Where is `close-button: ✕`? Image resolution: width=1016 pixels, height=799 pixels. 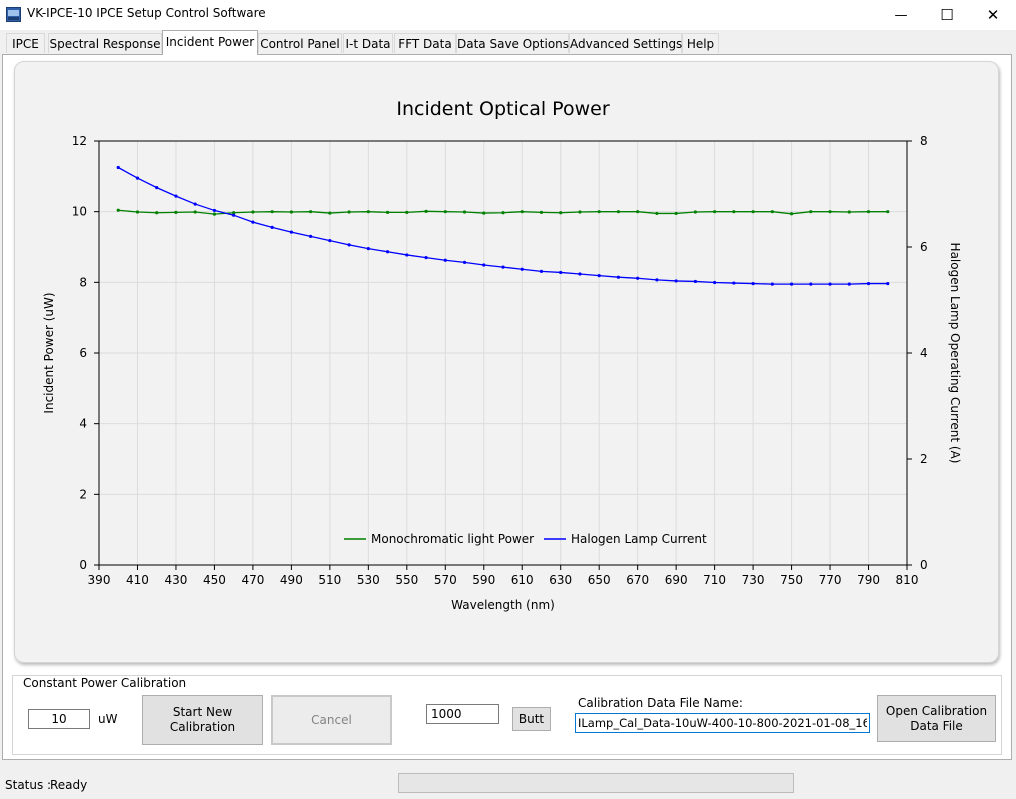
close-button: ✕ is located at coordinates (993, 15).